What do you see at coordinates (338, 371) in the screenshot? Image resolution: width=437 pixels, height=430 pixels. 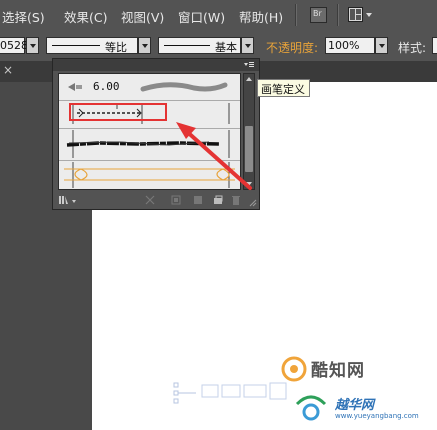 I see `watermark-brand: 酷知网` at bounding box center [338, 371].